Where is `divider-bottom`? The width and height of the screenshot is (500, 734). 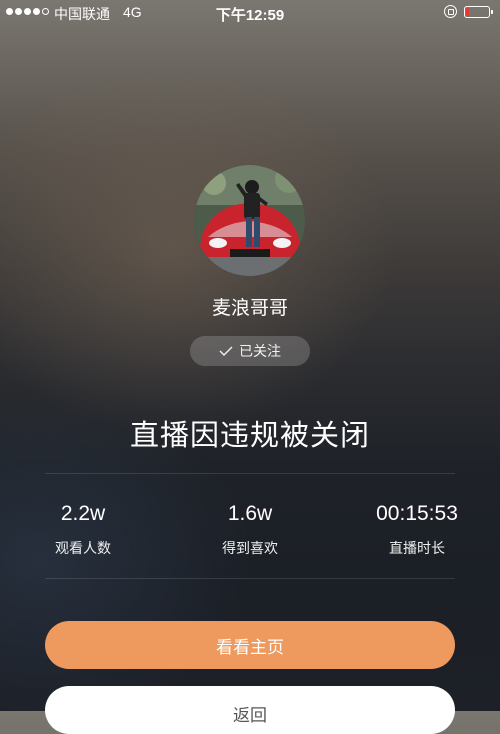
divider-bottom is located at coordinates (250, 578).